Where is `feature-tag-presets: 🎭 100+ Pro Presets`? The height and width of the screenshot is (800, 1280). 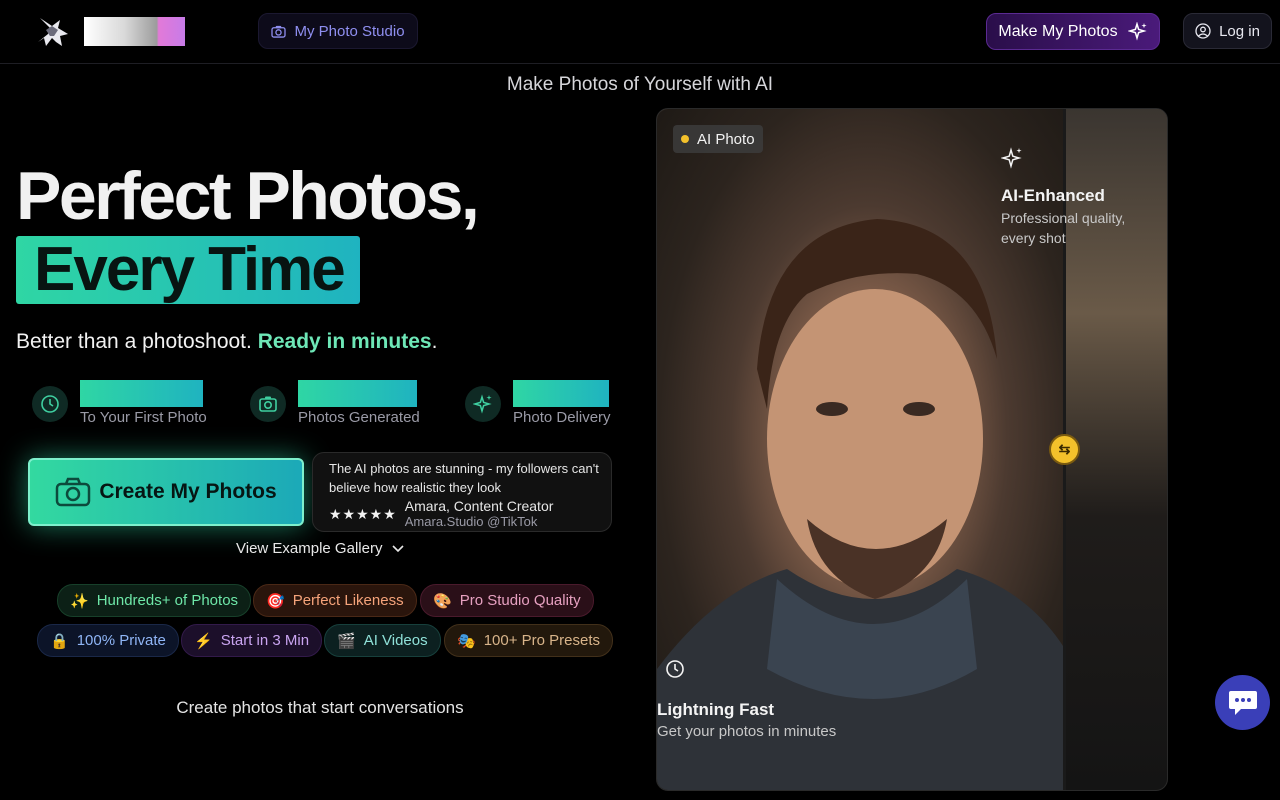
feature-tag-presets: 🎭 100+ Pro Presets is located at coordinates (529, 640).